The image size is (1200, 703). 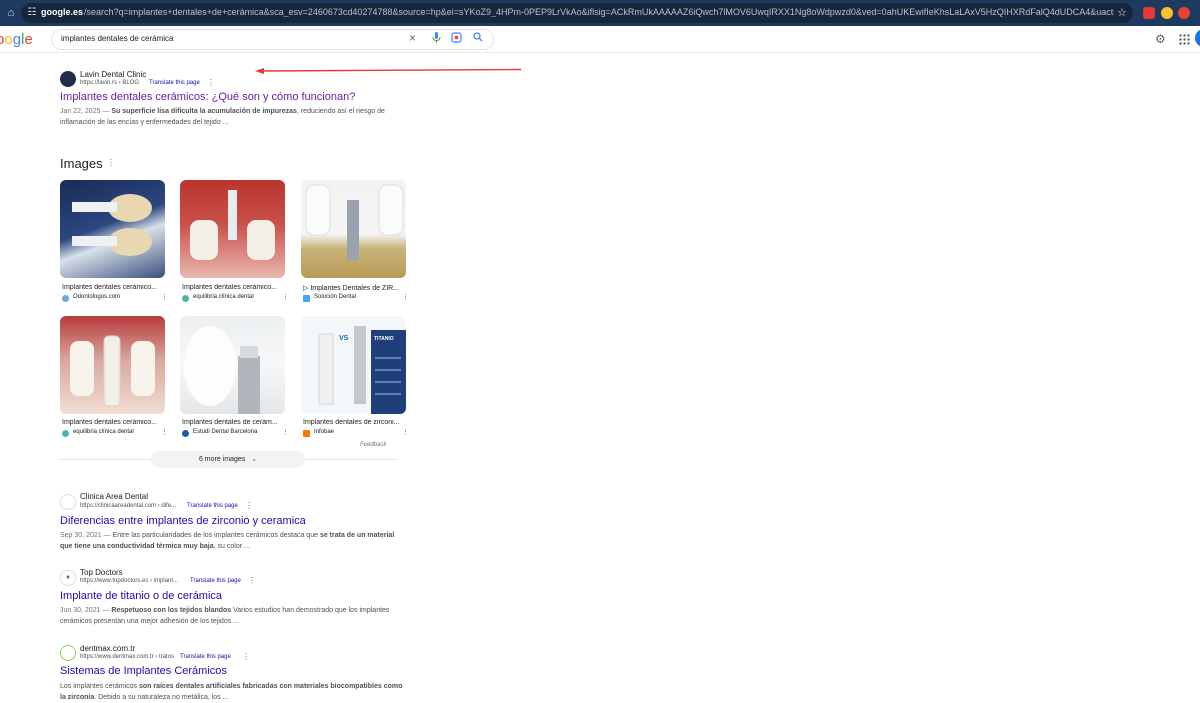 I want to click on image-thumbnail: VS TITANIO, so click(x=353, y=365).